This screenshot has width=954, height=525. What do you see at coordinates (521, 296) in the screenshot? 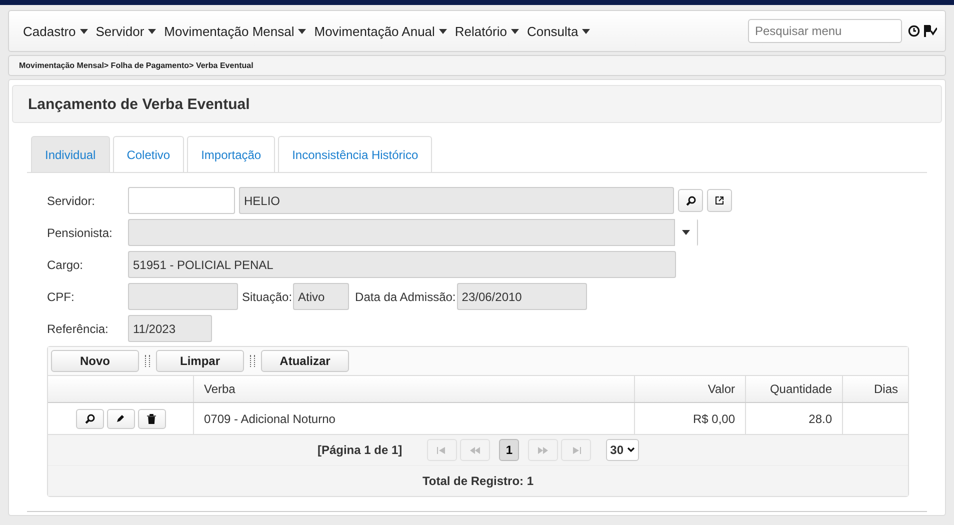
I see `input-field: 23/06/2010` at bounding box center [521, 296].